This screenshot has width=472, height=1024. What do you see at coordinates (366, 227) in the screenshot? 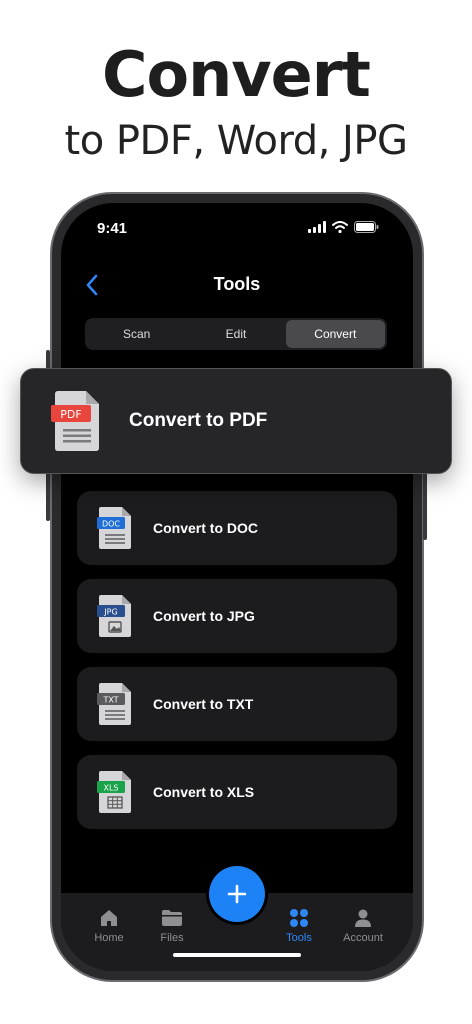
I see `battery-icon` at bounding box center [366, 227].